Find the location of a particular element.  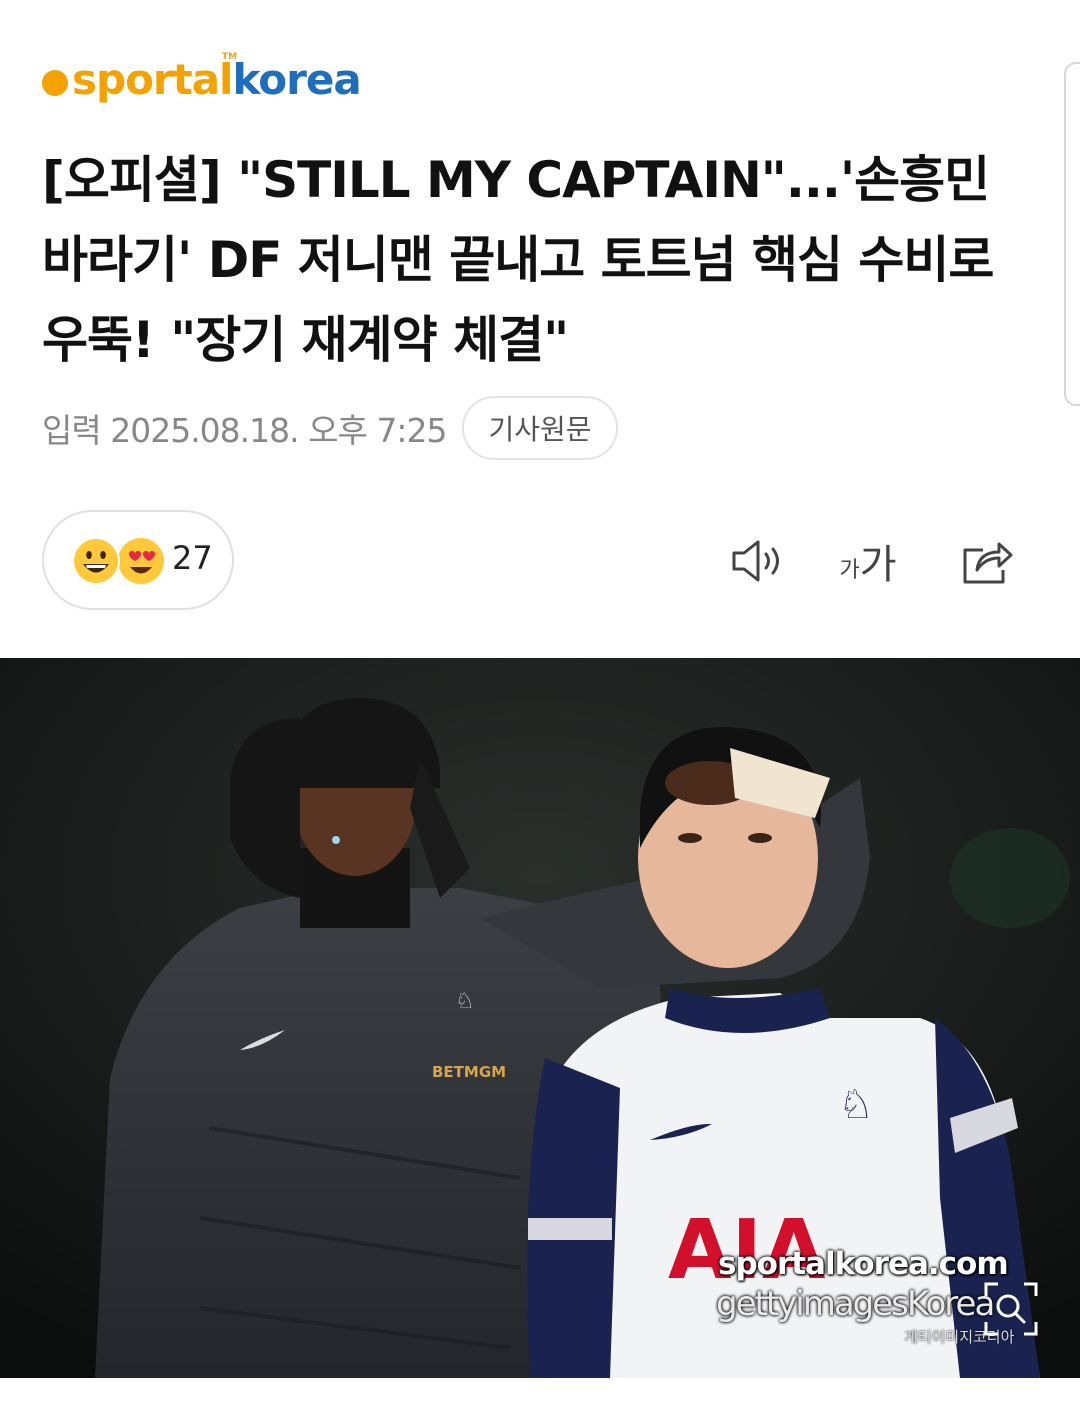

zoom-magnifier-icon is located at coordinates (1011, 1309).